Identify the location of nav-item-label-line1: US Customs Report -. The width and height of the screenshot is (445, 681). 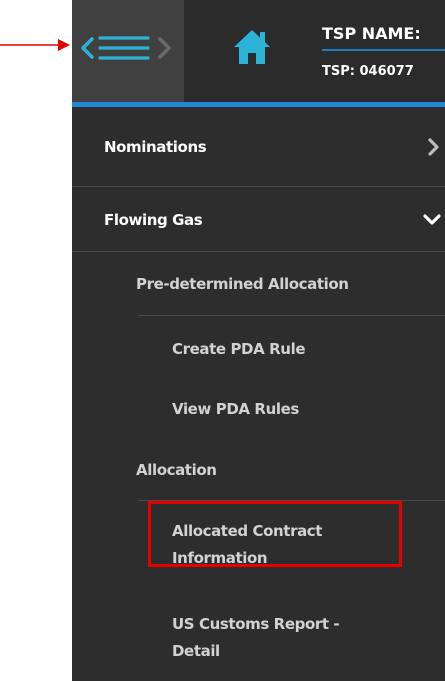
(256, 624).